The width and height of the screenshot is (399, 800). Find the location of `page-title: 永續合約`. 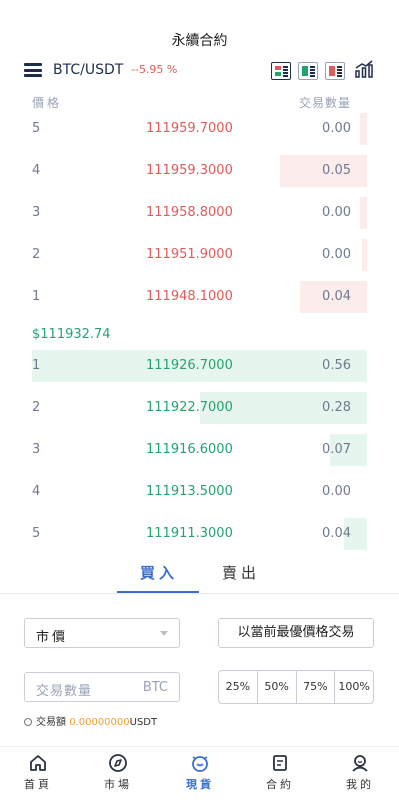

page-title: 永續合約 is located at coordinates (199, 41).